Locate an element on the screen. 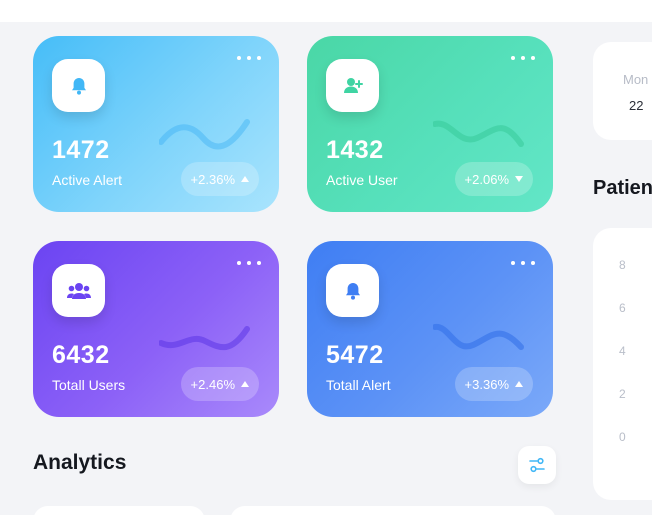  trend-down-icon is located at coordinates (519, 179).